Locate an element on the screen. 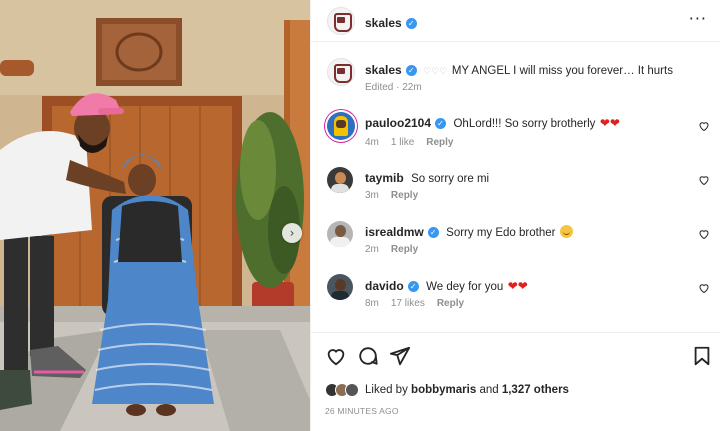 This screenshot has height=431, width=720. liked-by-row: Liked by bobbymaris and 1,327 others is located at coordinates (447, 390).